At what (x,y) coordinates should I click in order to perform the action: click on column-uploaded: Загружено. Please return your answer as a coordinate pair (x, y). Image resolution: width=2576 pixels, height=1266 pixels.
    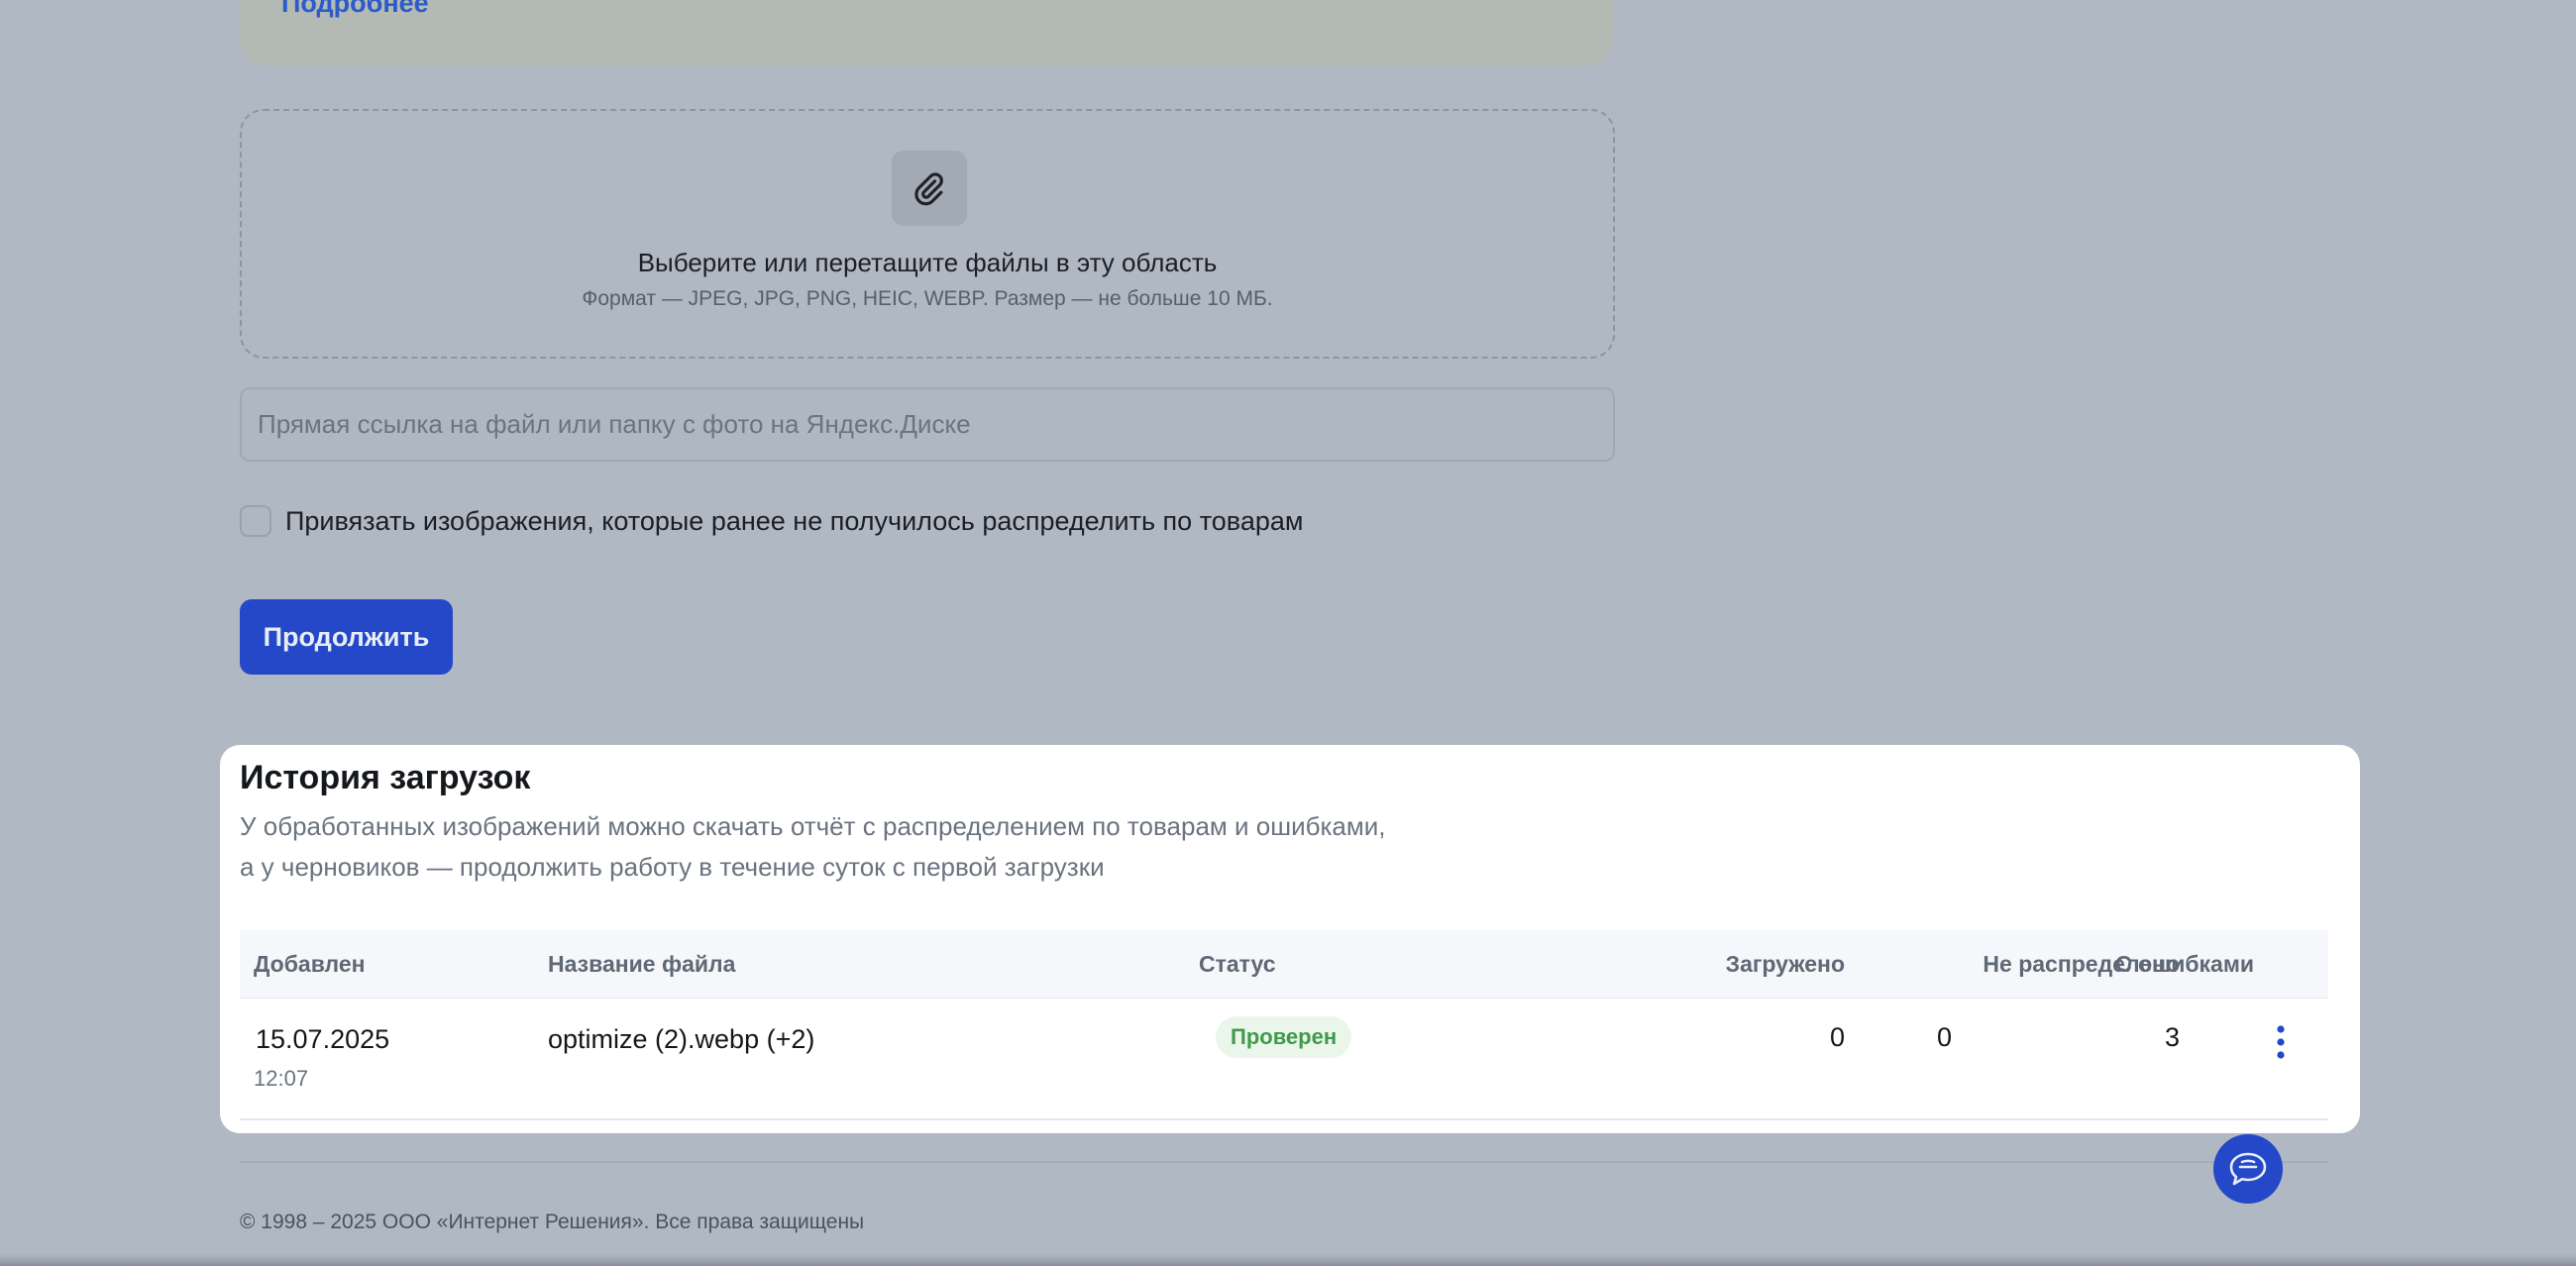
    Looking at the image, I should click on (1785, 964).